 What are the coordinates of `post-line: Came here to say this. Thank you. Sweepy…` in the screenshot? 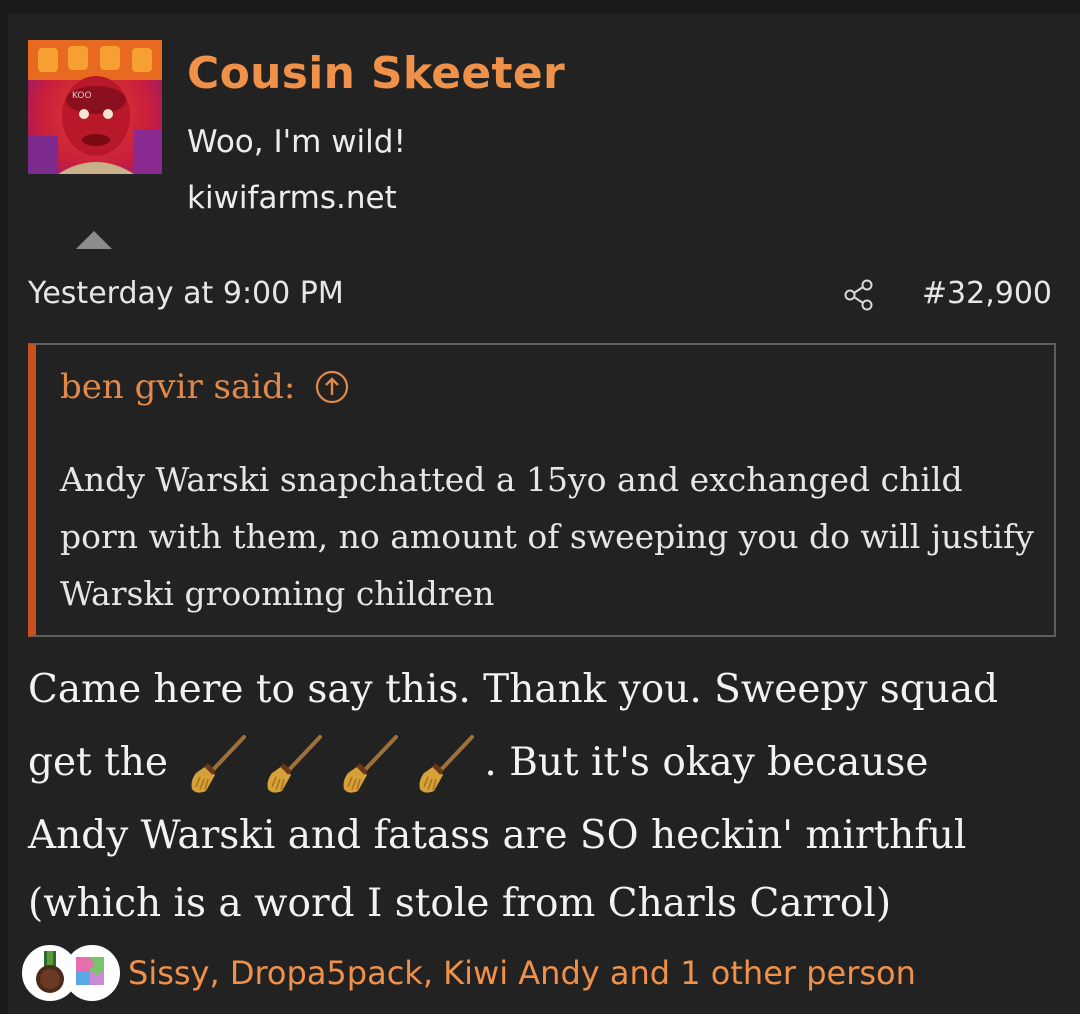 It's located at (513, 689).